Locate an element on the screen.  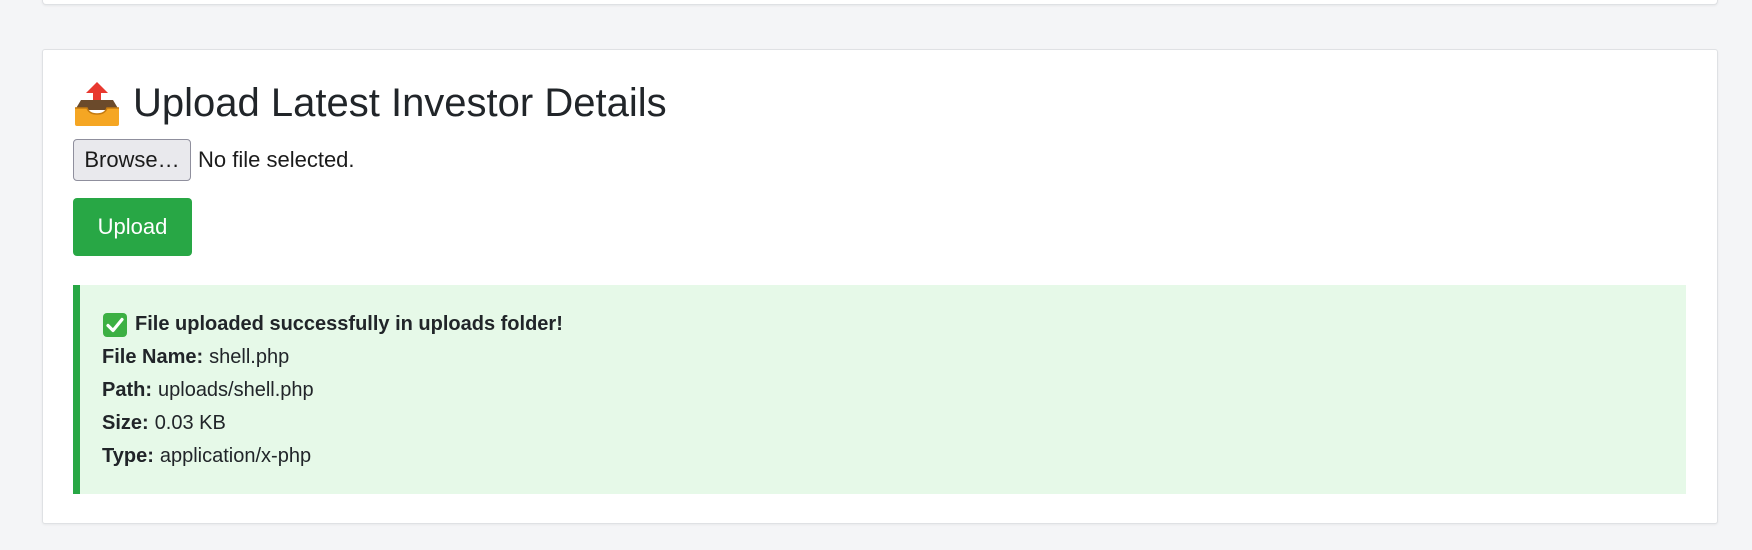
size-value: 0.03 KB is located at coordinates (190, 423).